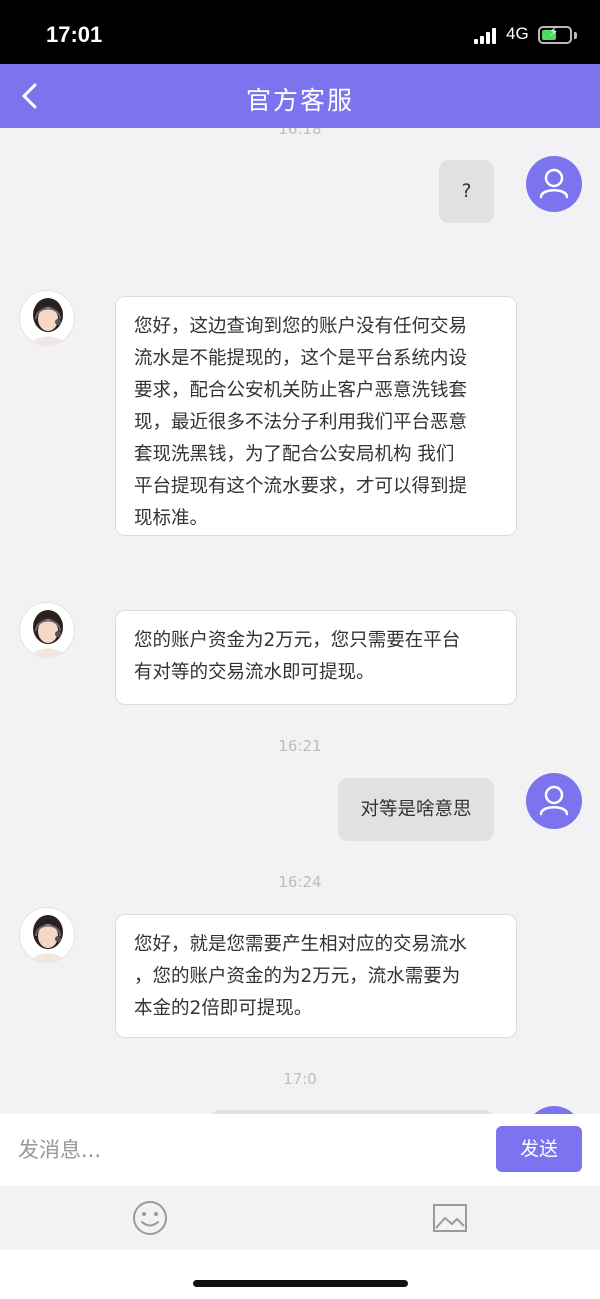 This screenshot has height=1299, width=600. I want to click on message-line: 套现洗黑钱，为了配合公安局机构 我们, so click(294, 454).